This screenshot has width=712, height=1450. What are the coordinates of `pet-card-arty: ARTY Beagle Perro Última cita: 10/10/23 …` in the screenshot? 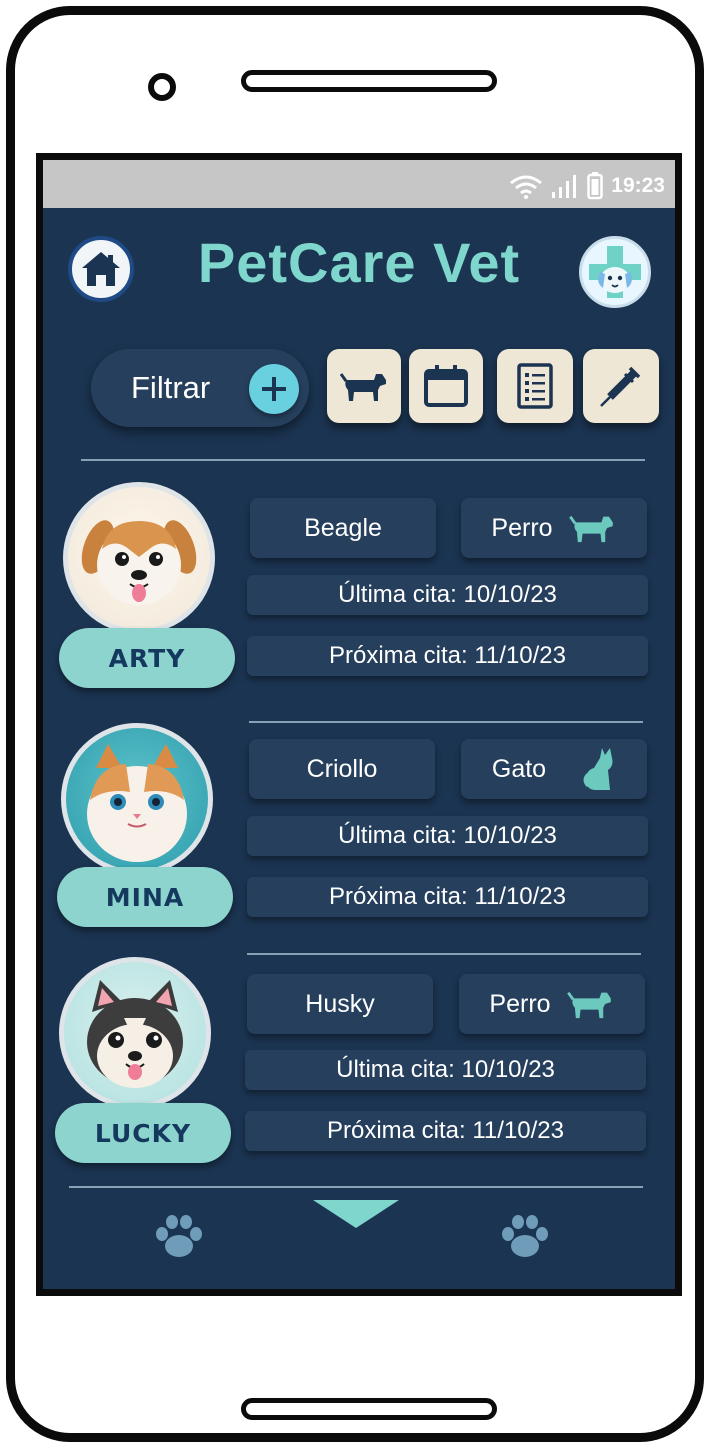 It's located at (359, 592).